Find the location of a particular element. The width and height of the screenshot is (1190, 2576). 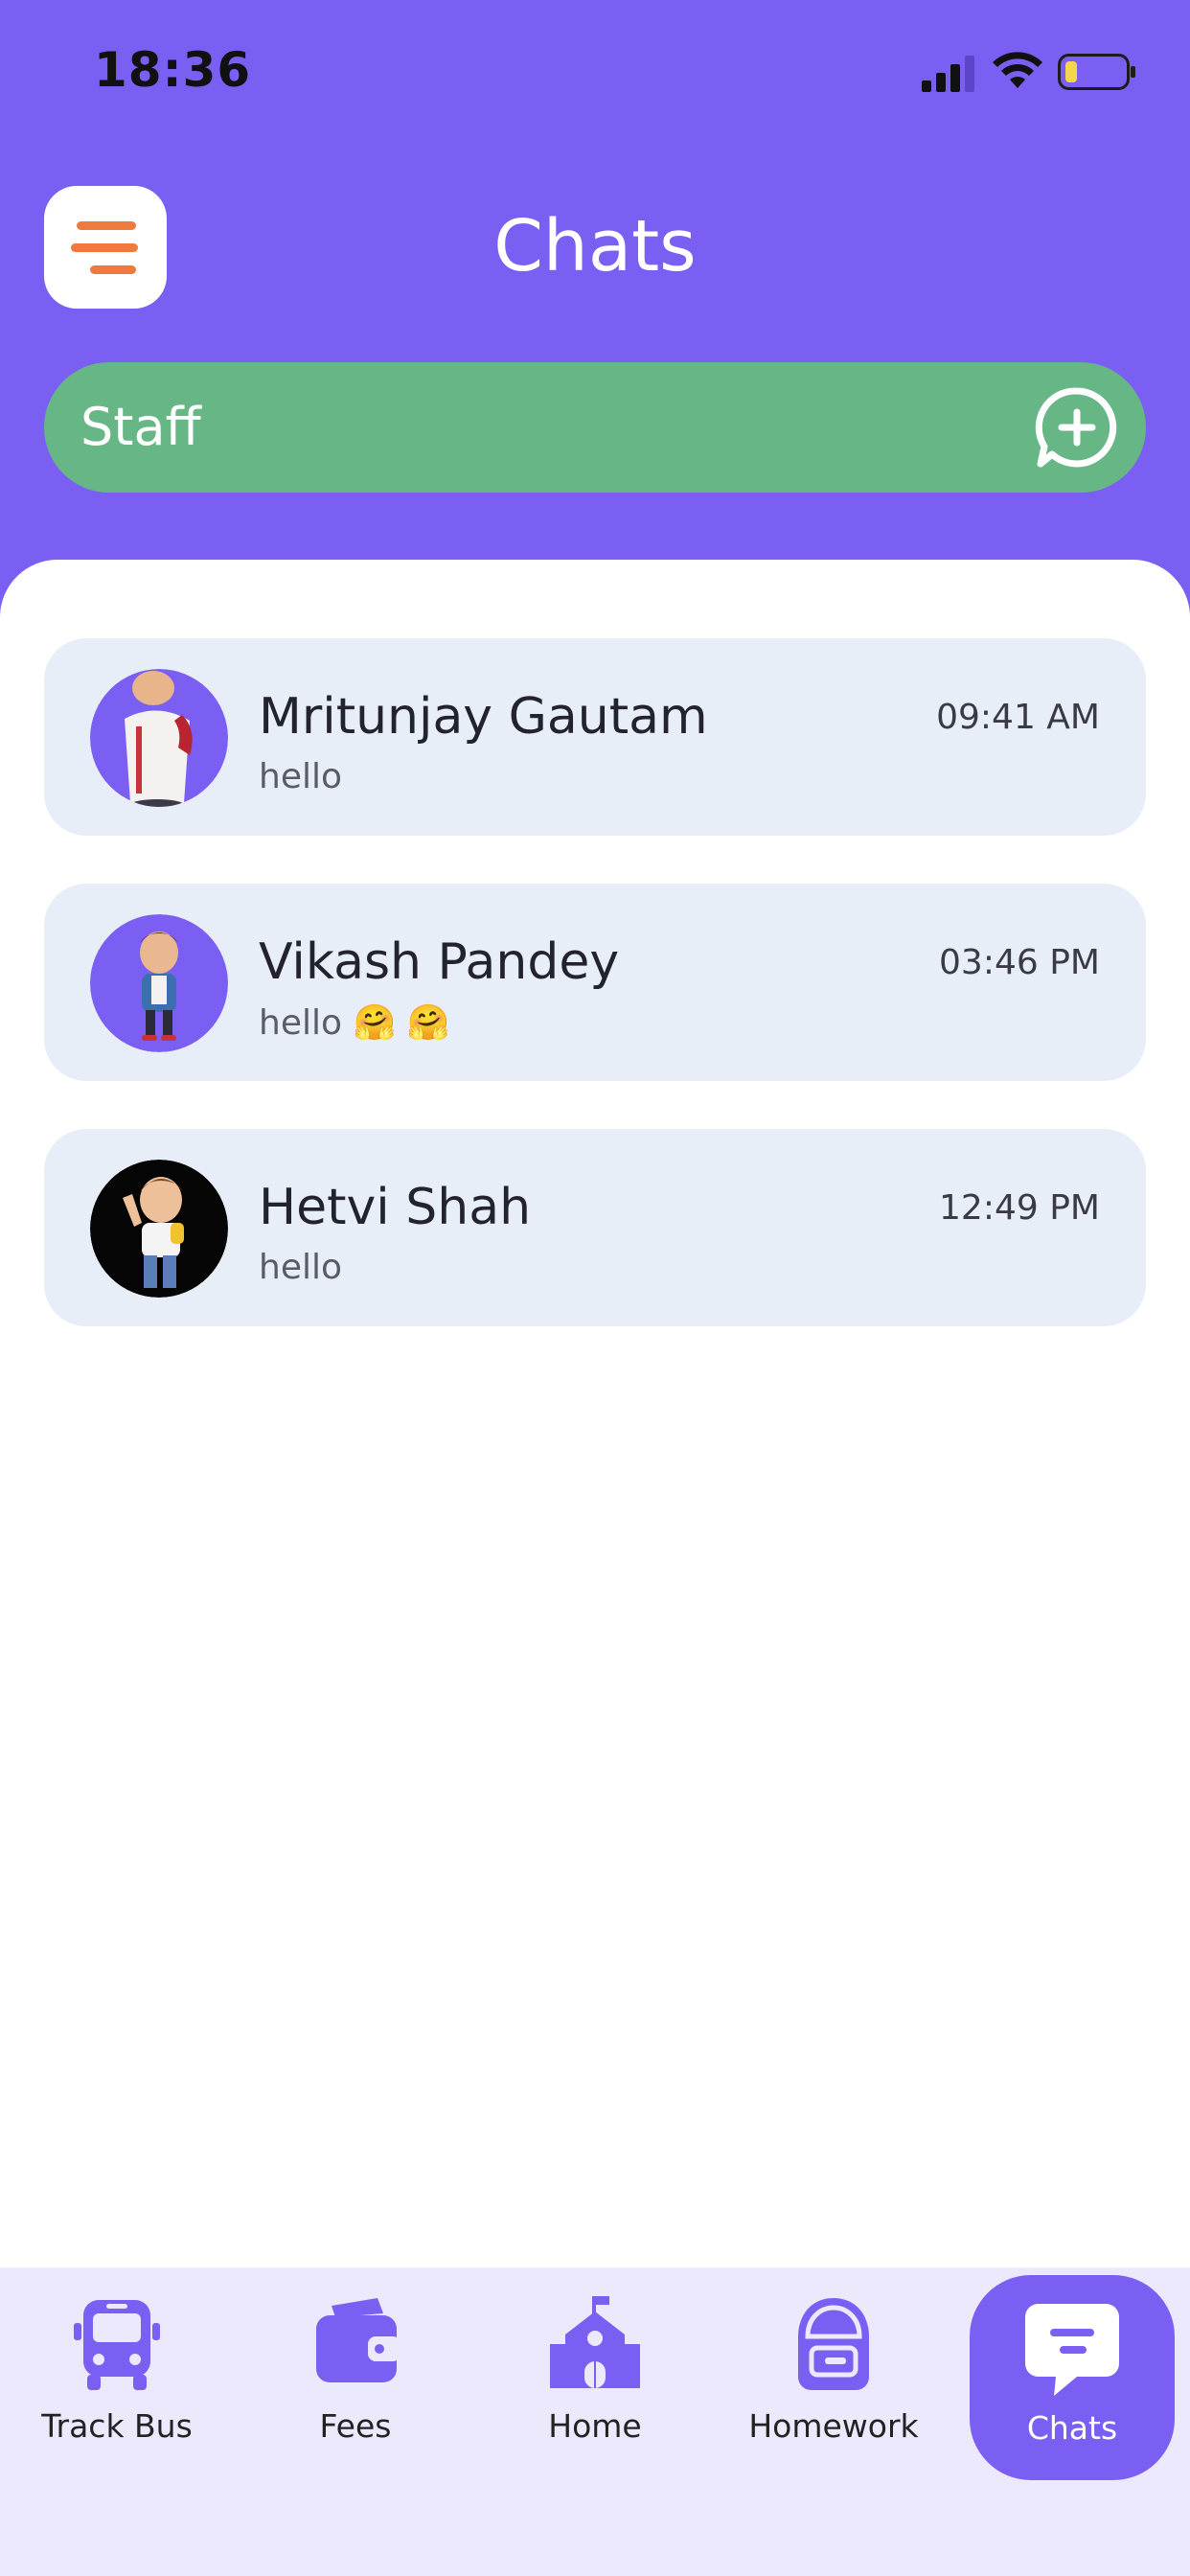

chat-item-vikash-pandey: Vikash Pandey hello 🤗 🤗 03:46 PM is located at coordinates (595, 982).